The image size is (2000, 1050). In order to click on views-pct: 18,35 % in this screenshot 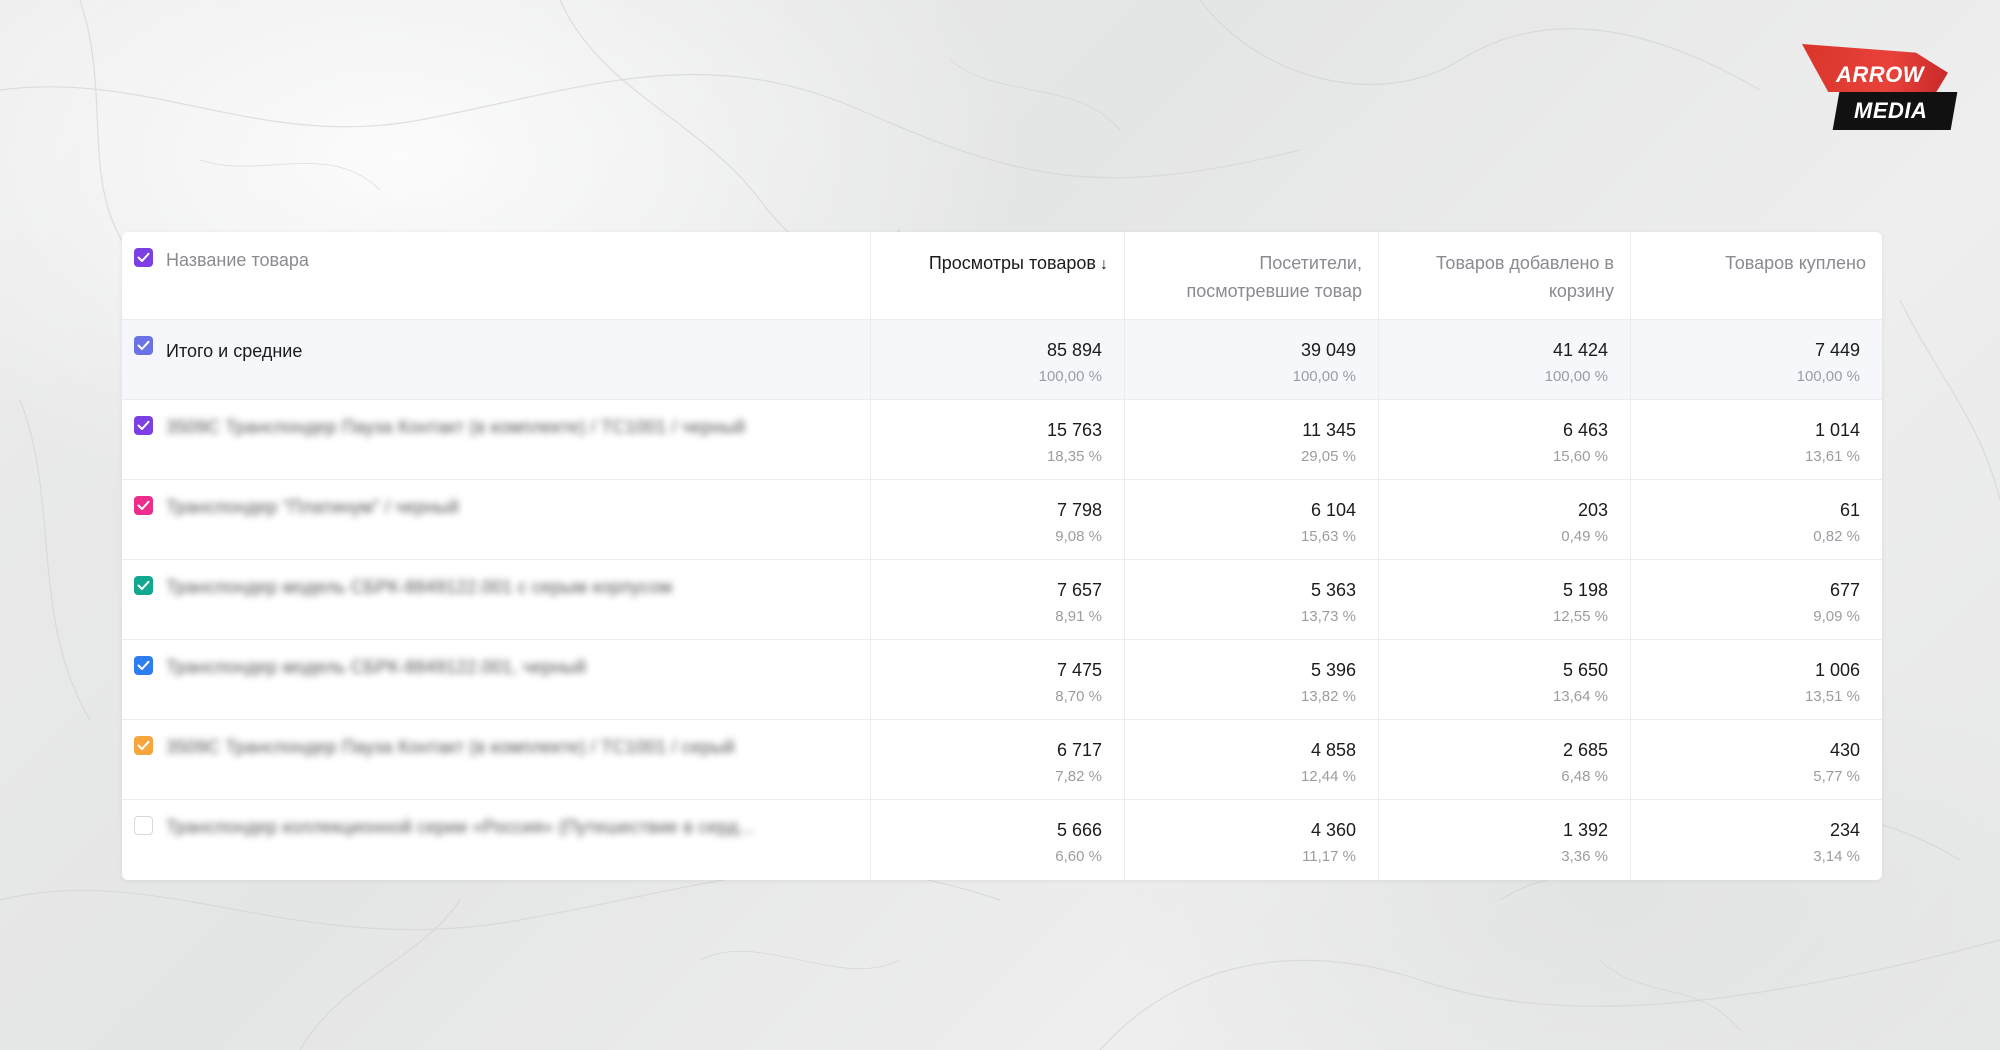, I will do `click(1074, 456)`.